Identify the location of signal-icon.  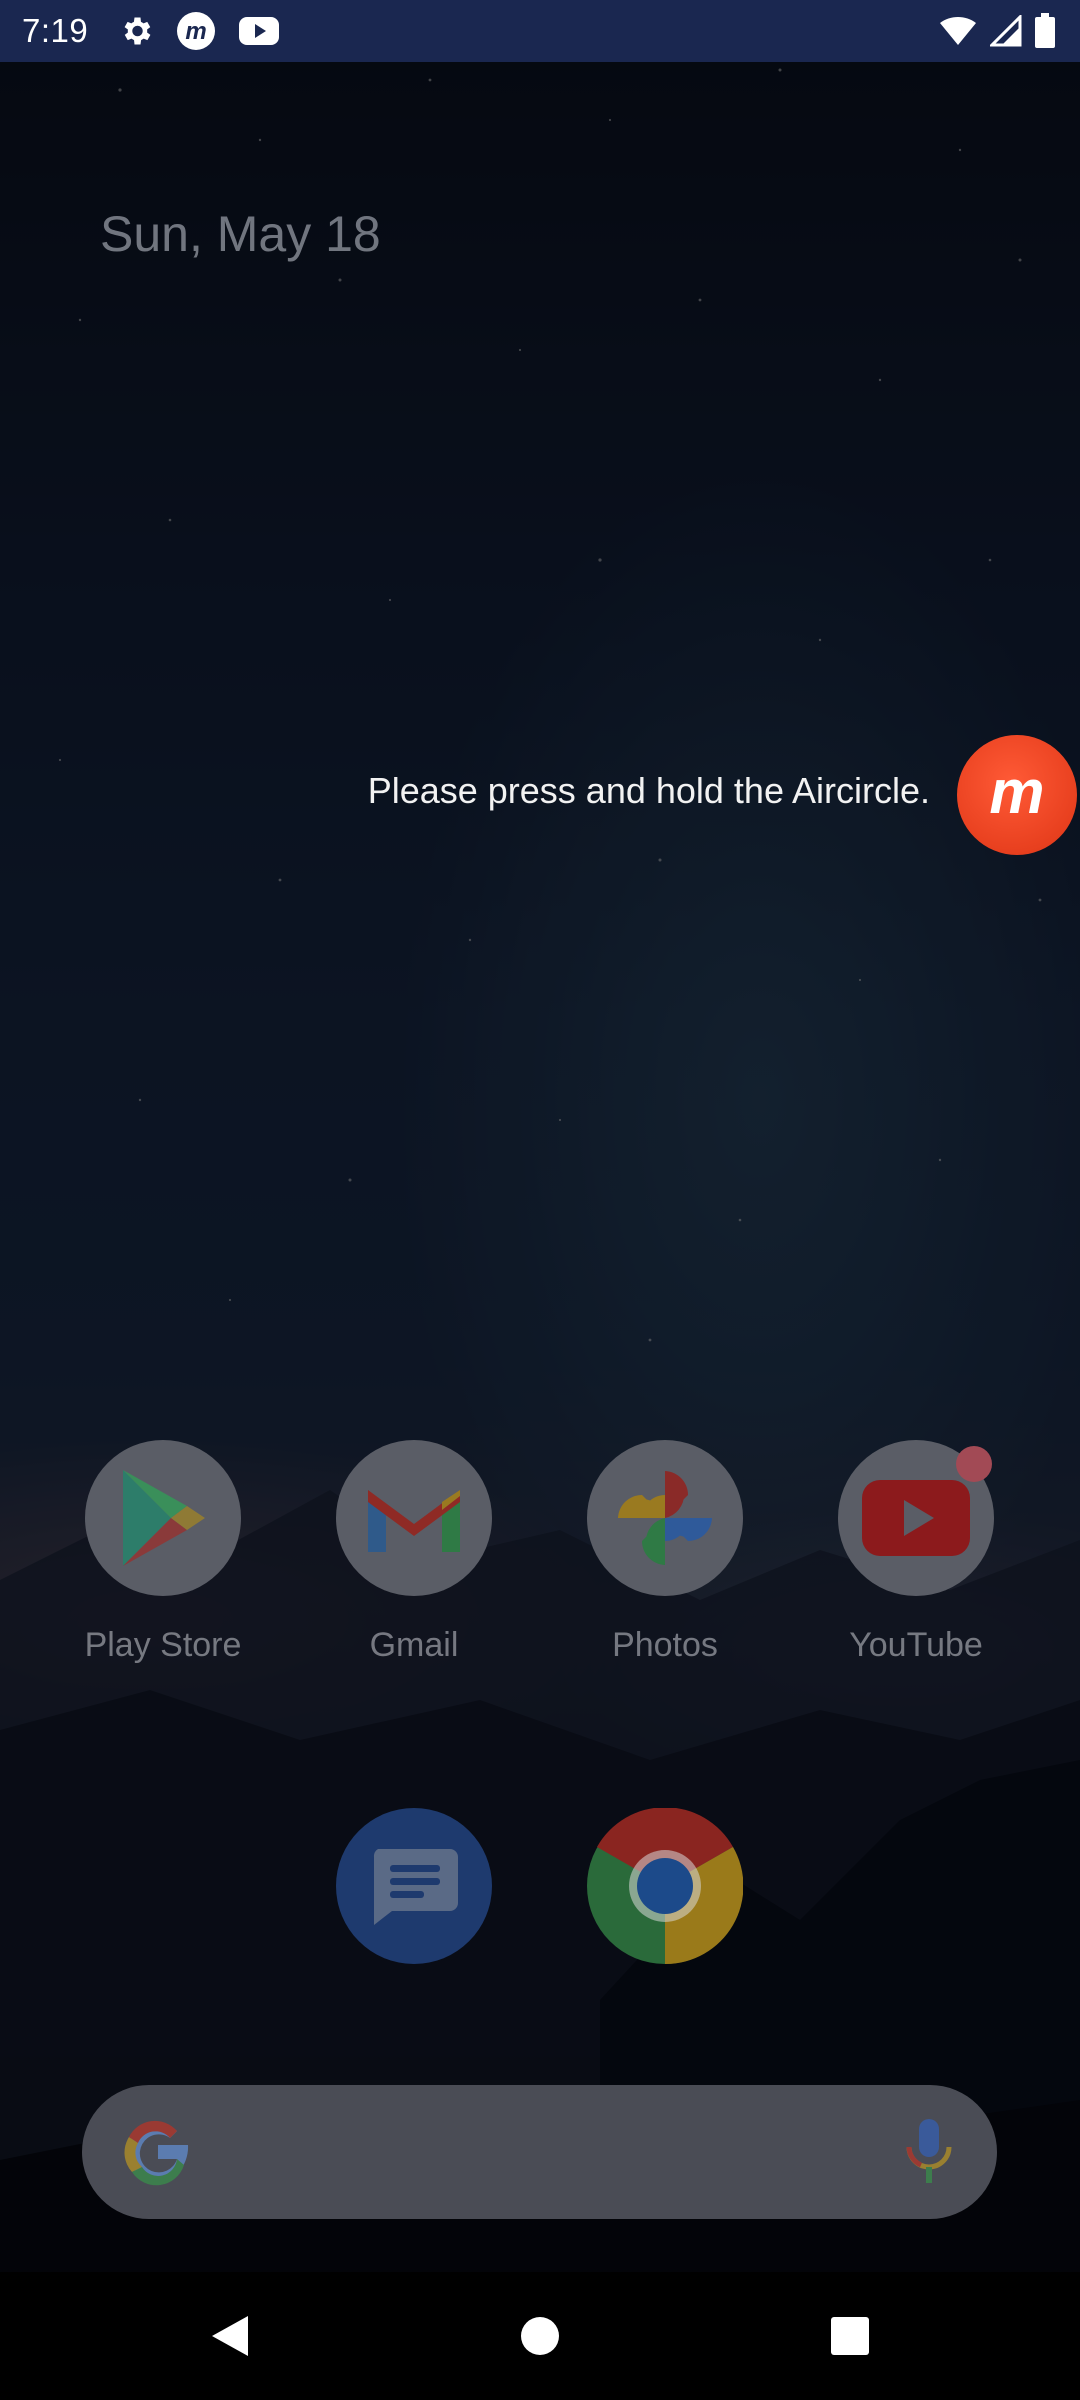
(1006, 31).